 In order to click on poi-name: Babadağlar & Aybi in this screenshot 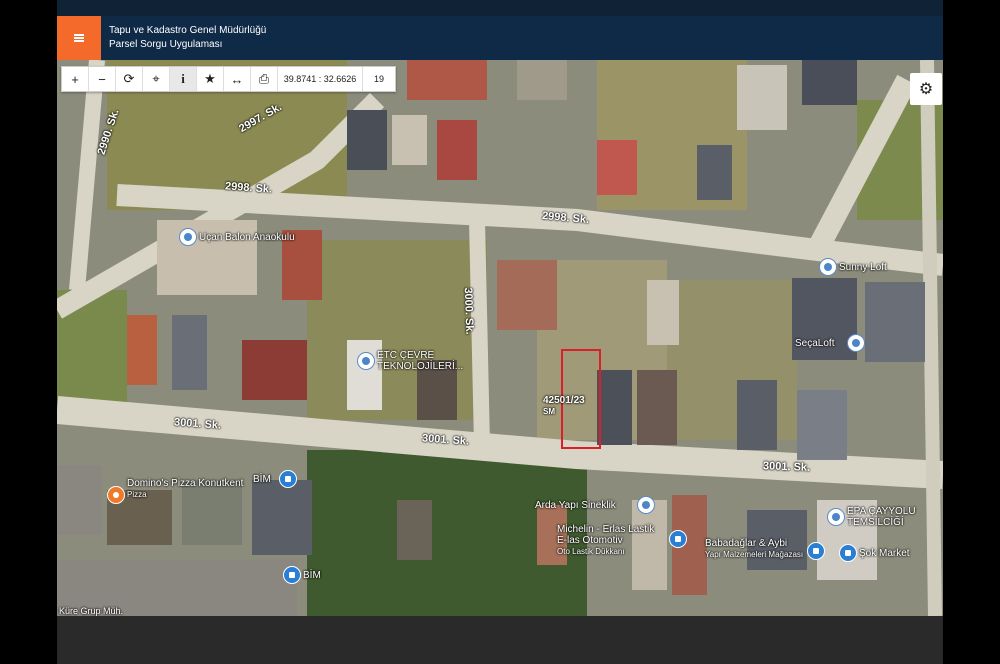, I will do `click(746, 543)`.